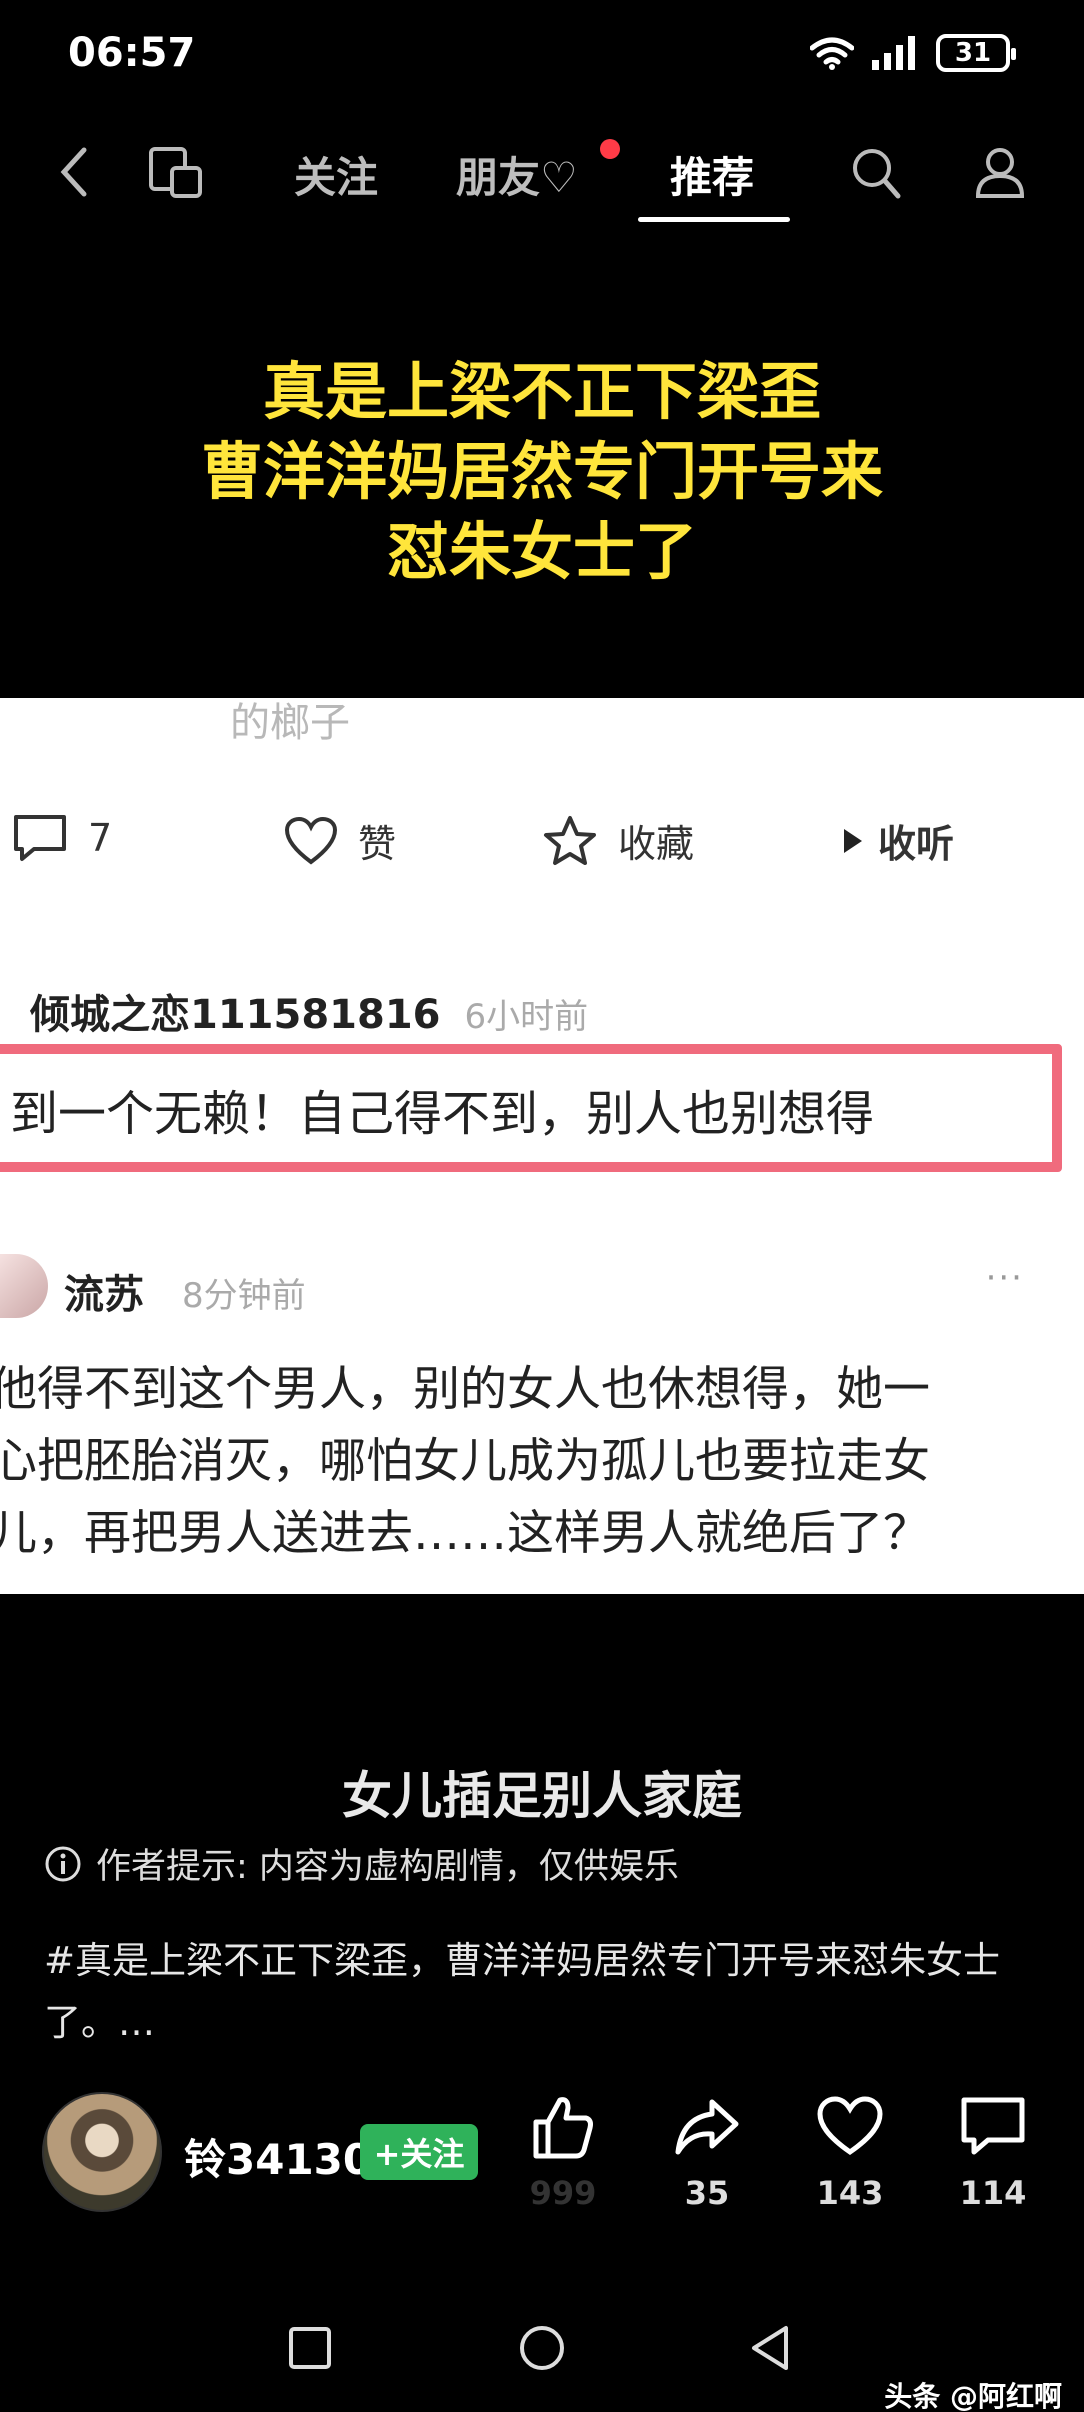 The height and width of the screenshot is (2412, 1084). I want to click on favorite-stat: 143, so click(850, 2152).